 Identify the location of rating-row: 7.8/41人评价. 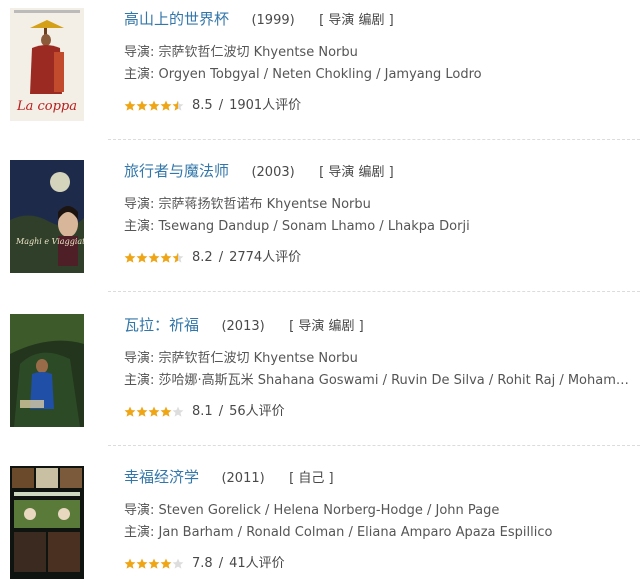
(379, 564).